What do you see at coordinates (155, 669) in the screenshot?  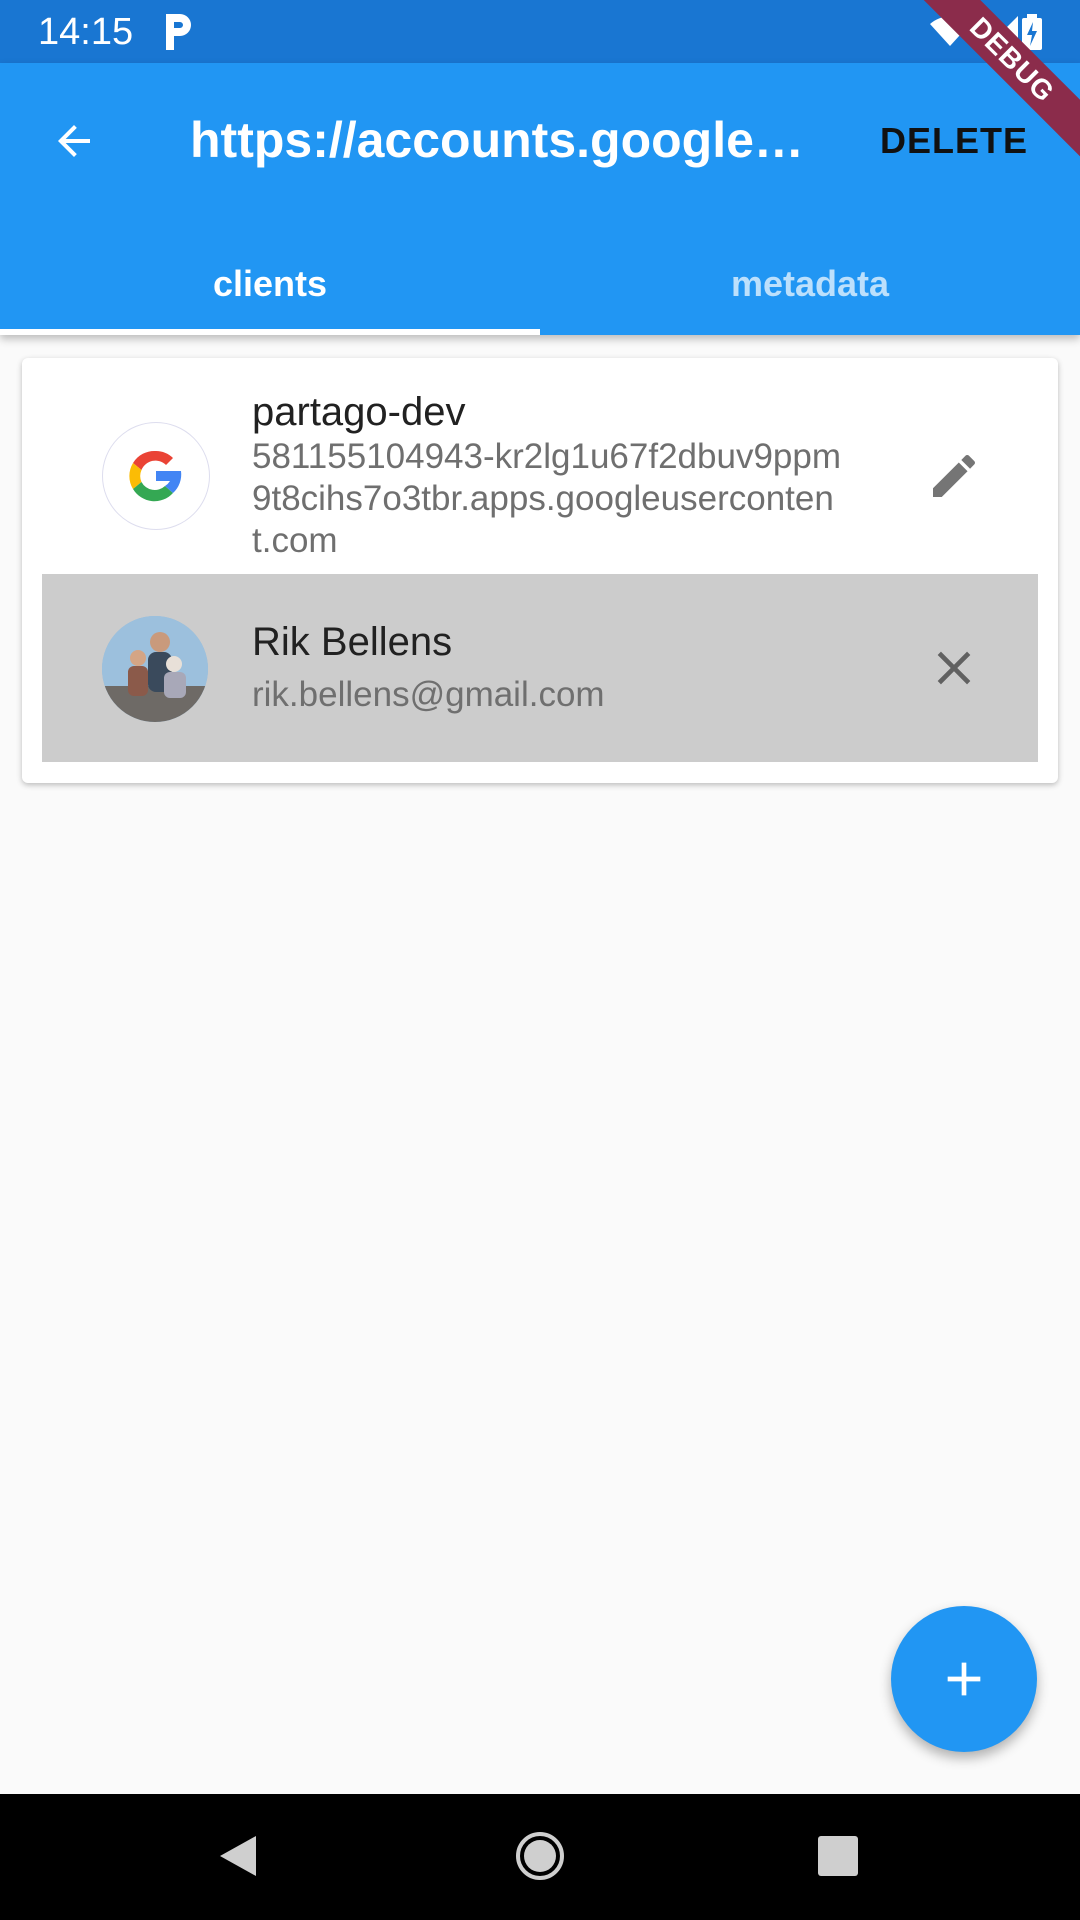 I see `user-avatar` at bounding box center [155, 669].